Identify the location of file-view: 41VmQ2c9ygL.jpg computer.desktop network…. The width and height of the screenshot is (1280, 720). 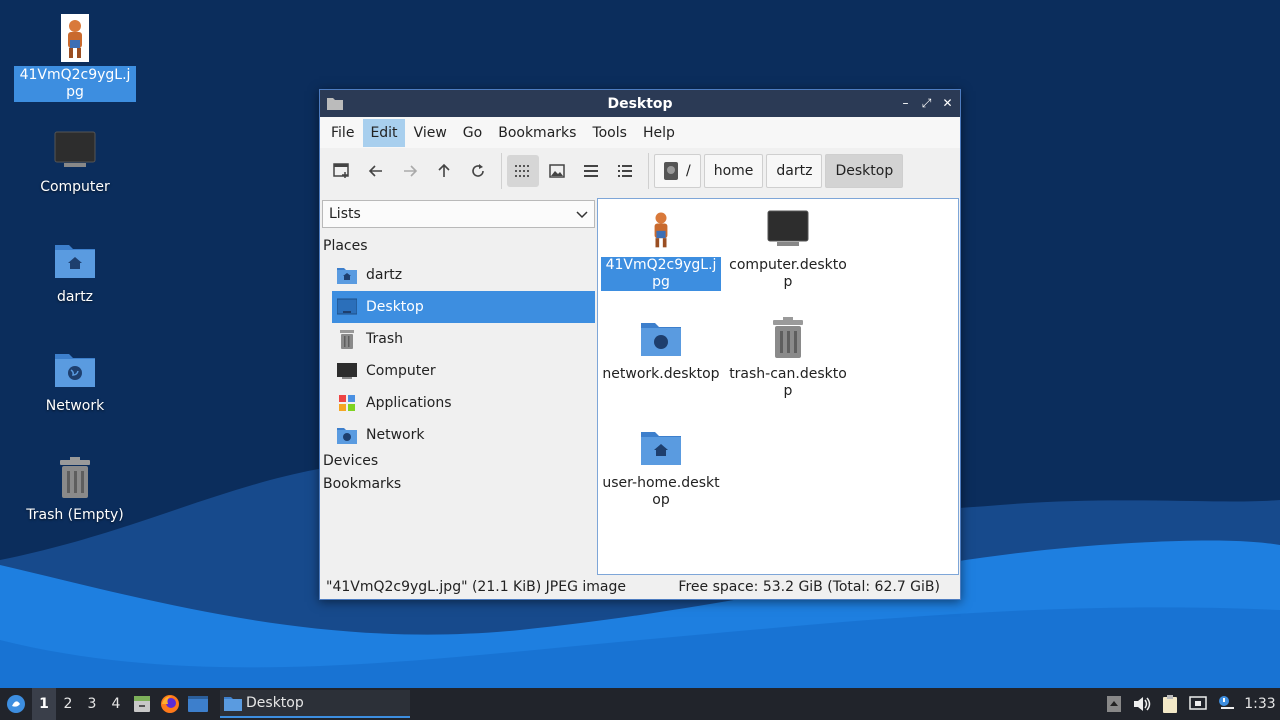
(778, 386).